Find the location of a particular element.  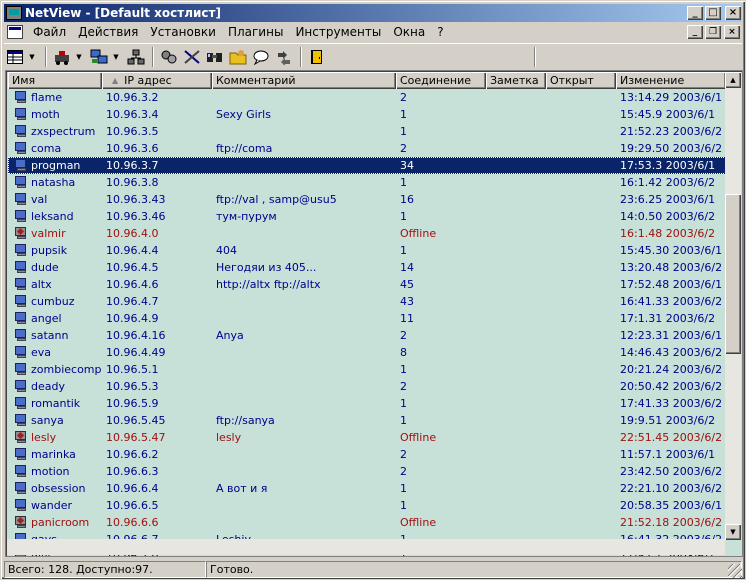

child-close-button: × is located at coordinates (732, 32).